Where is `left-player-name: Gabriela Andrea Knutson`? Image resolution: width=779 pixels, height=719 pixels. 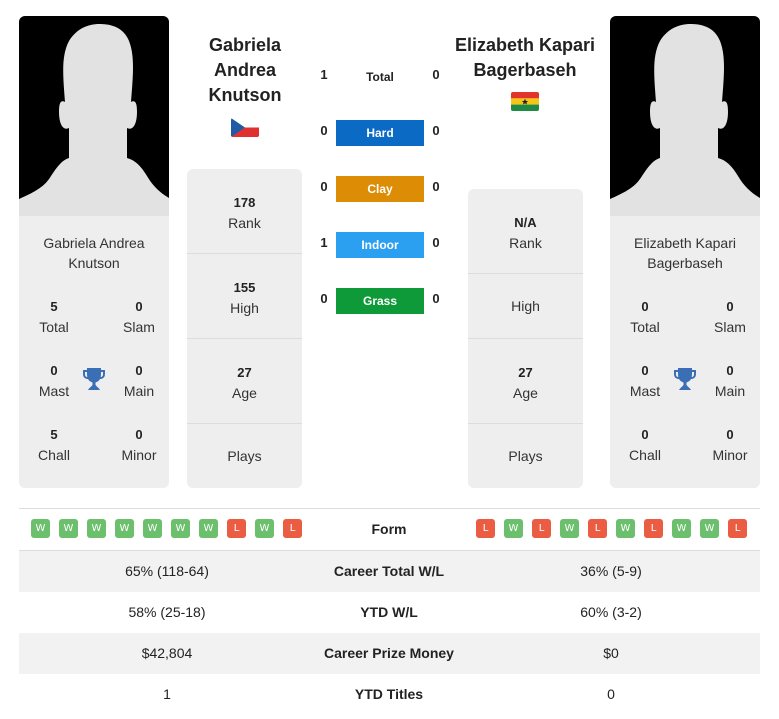 left-player-name: Gabriela Andrea Knutson is located at coordinates (245, 70).